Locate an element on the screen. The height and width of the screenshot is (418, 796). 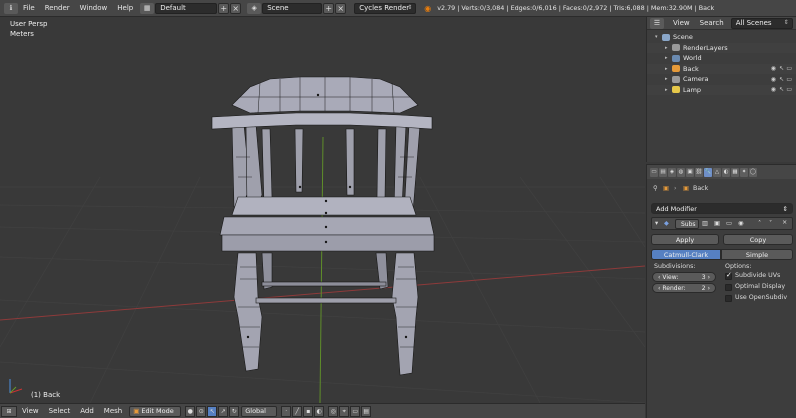
subdivide-uvs-checkbox is located at coordinates (728, 275).